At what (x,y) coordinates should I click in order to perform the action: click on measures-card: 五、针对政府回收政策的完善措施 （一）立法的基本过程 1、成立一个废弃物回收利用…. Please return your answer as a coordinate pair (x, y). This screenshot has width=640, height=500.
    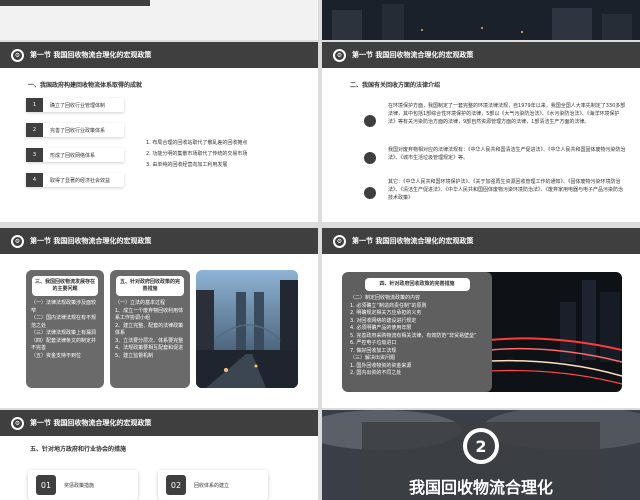
    Looking at the image, I should click on (150, 329).